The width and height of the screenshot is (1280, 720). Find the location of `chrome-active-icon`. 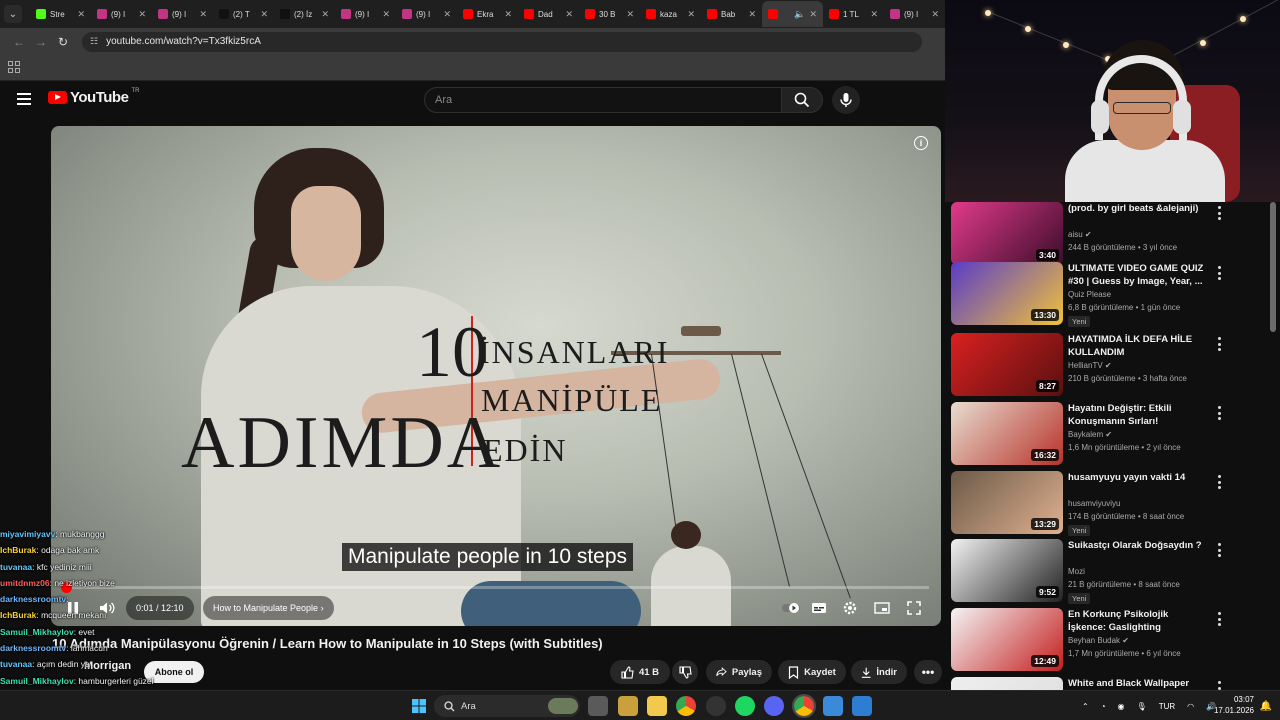

chrome-active-icon is located at coordinates (804, 706).